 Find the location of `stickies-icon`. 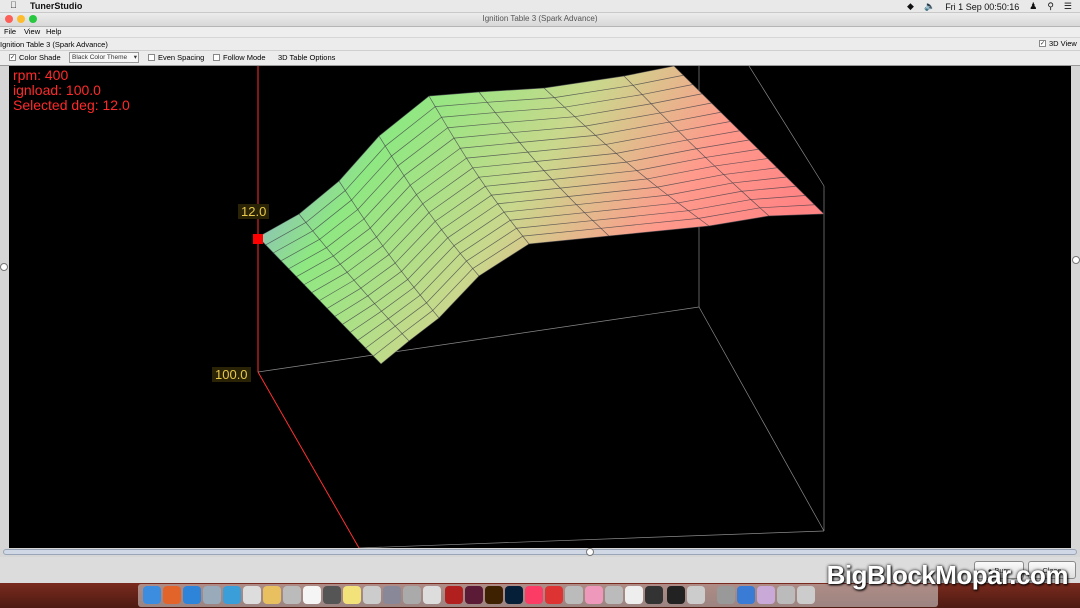

stickies-icon is located at coordinates (352, 595).